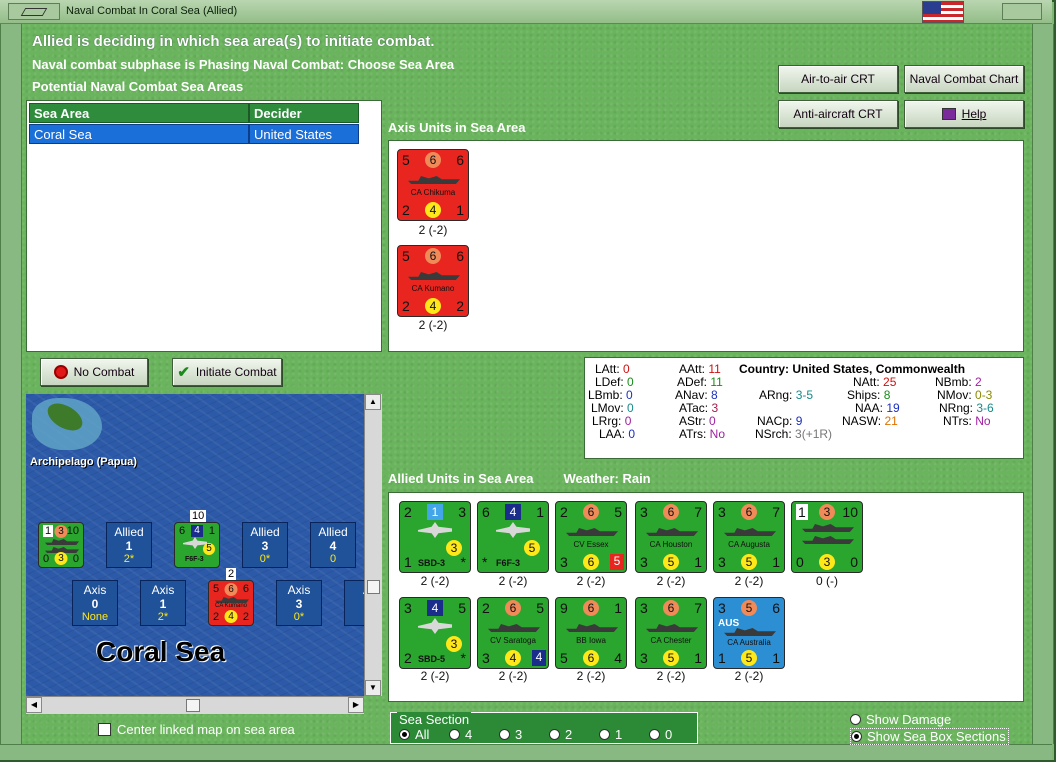 Image resolution: width=1056 pixels, height=762 pixels. I want to click on sea-section-3: 3, so click(510, 734).